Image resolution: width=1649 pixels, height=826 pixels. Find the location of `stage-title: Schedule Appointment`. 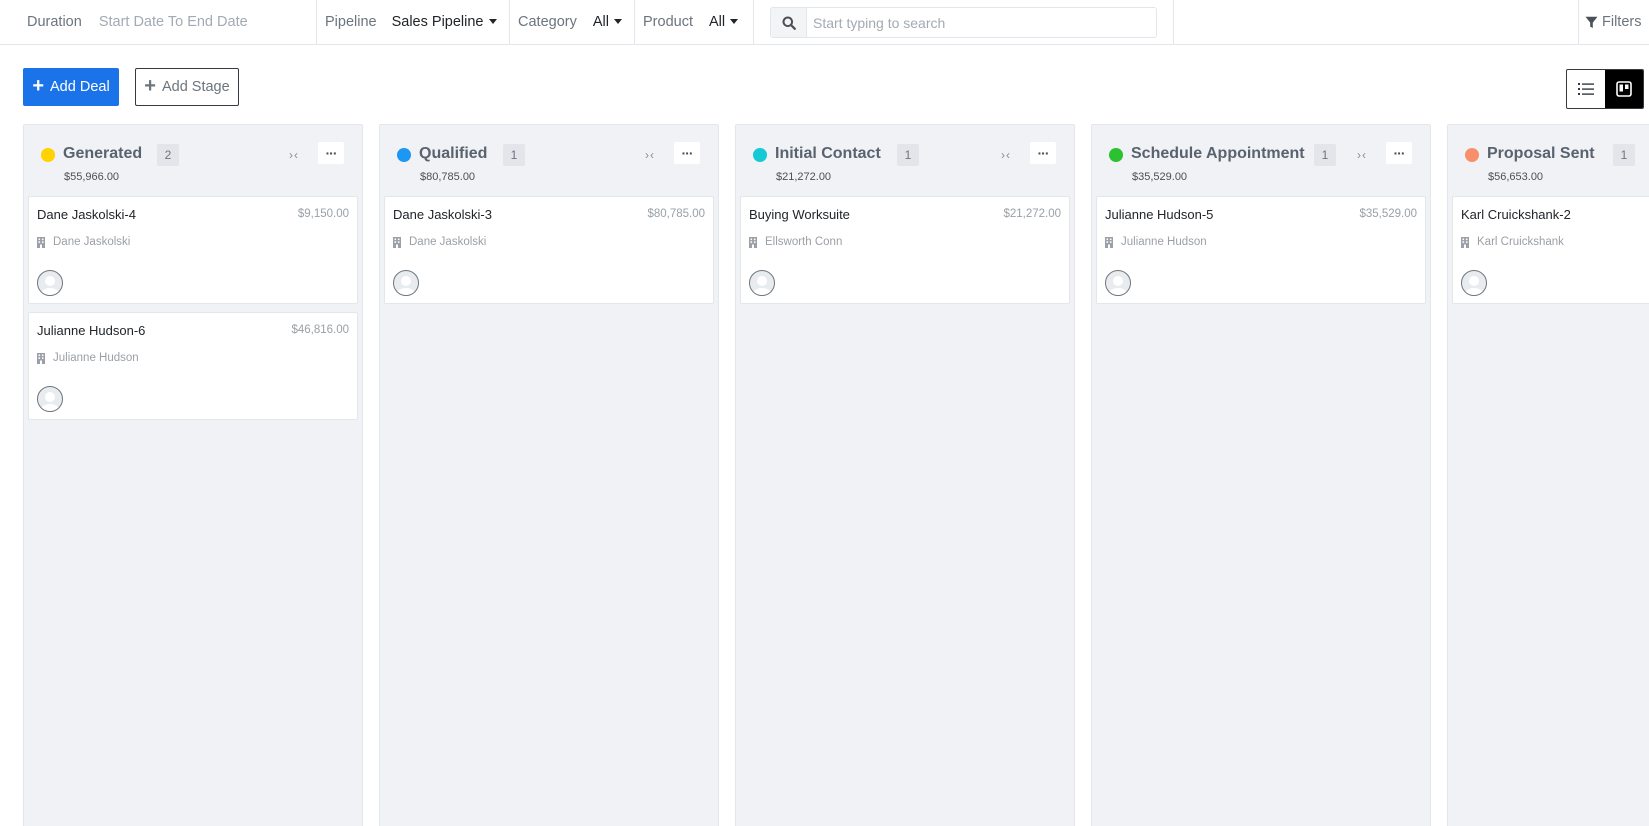

stage-title: Schedule Appointment is located at coordinates (1218, 153).